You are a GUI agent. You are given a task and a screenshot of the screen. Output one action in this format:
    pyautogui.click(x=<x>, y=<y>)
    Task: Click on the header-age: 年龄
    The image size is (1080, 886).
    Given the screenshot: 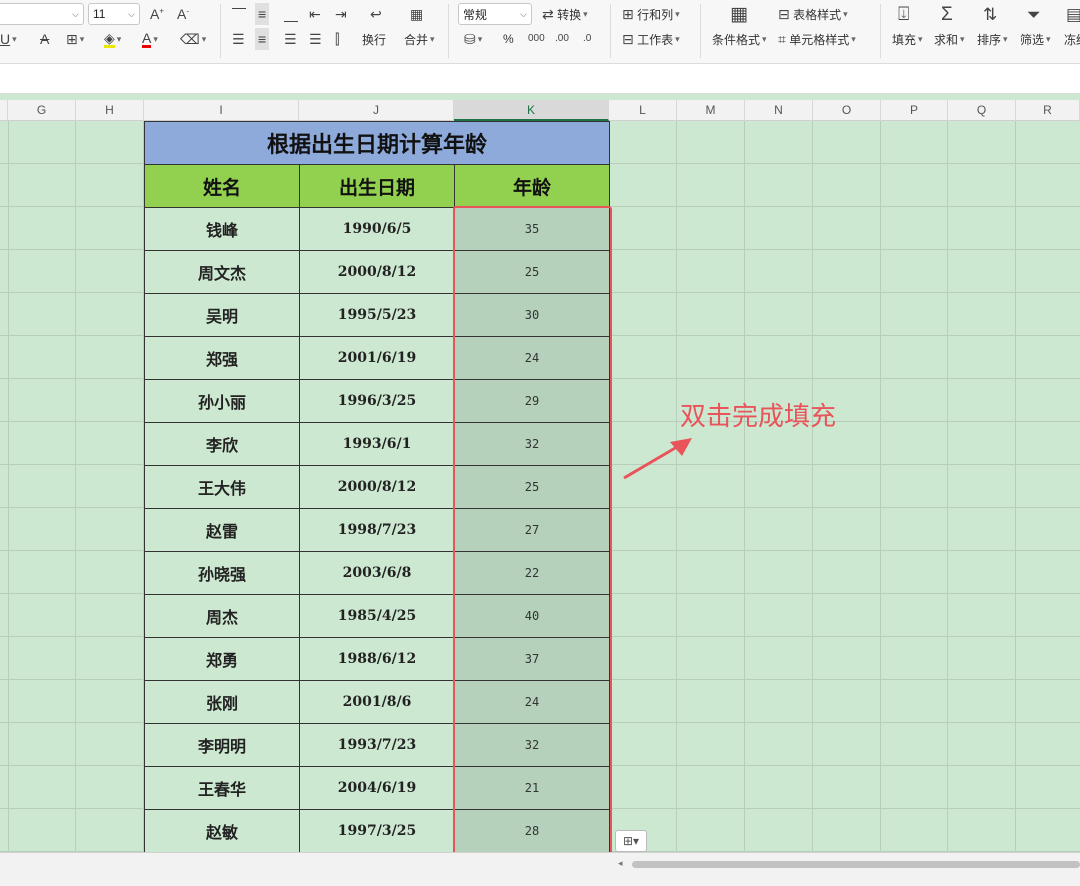 What is the action you would take?
    pyautogui.click(x=532, y=186)
    